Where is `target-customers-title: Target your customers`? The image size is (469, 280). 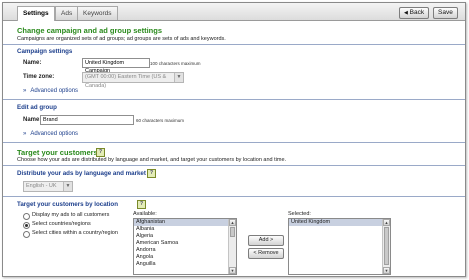
target-customers-title: Target your customers is located at coordinates (57, 152).